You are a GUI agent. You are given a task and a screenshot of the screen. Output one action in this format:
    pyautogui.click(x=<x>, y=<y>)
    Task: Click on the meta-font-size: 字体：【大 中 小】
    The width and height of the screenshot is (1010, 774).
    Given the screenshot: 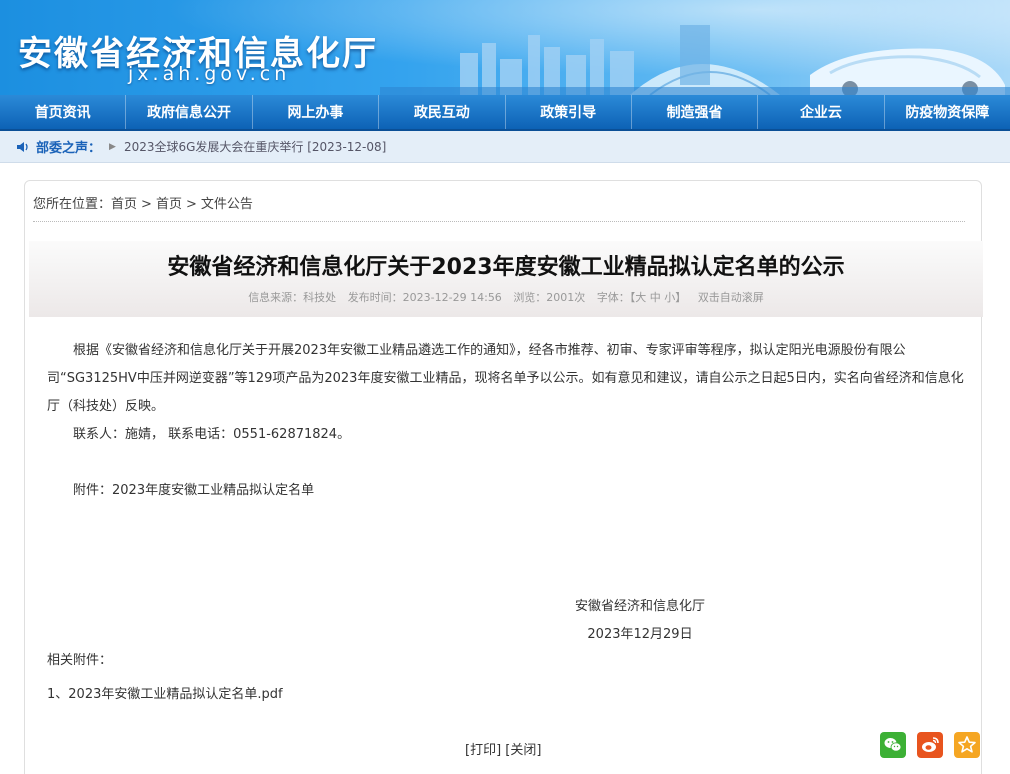 What is the action you would take?
    pyautogui.click(x=642, y=297)
    